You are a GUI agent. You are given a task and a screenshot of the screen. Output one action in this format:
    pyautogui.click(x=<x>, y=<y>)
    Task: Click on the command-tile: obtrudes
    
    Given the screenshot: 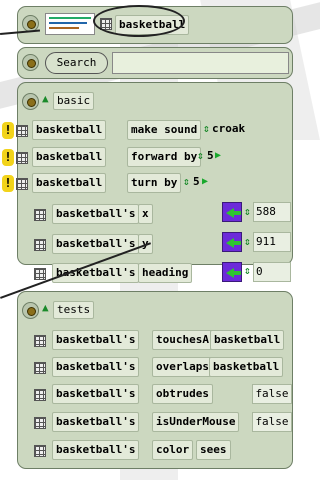 What is the action you would take?
    pyautogui.click(x=182, y=394)
    